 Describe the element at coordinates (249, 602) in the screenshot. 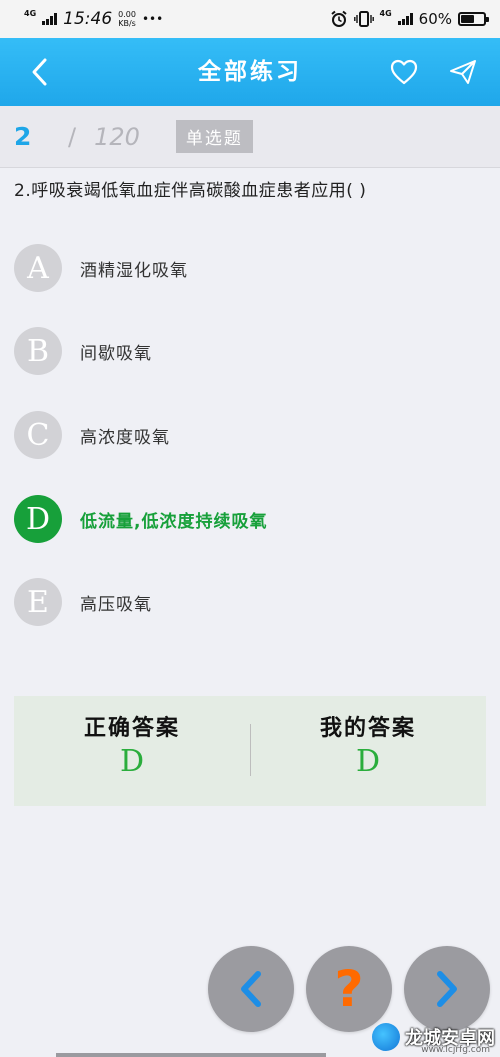

I see `option-e: E 高压吸氧` at that location.